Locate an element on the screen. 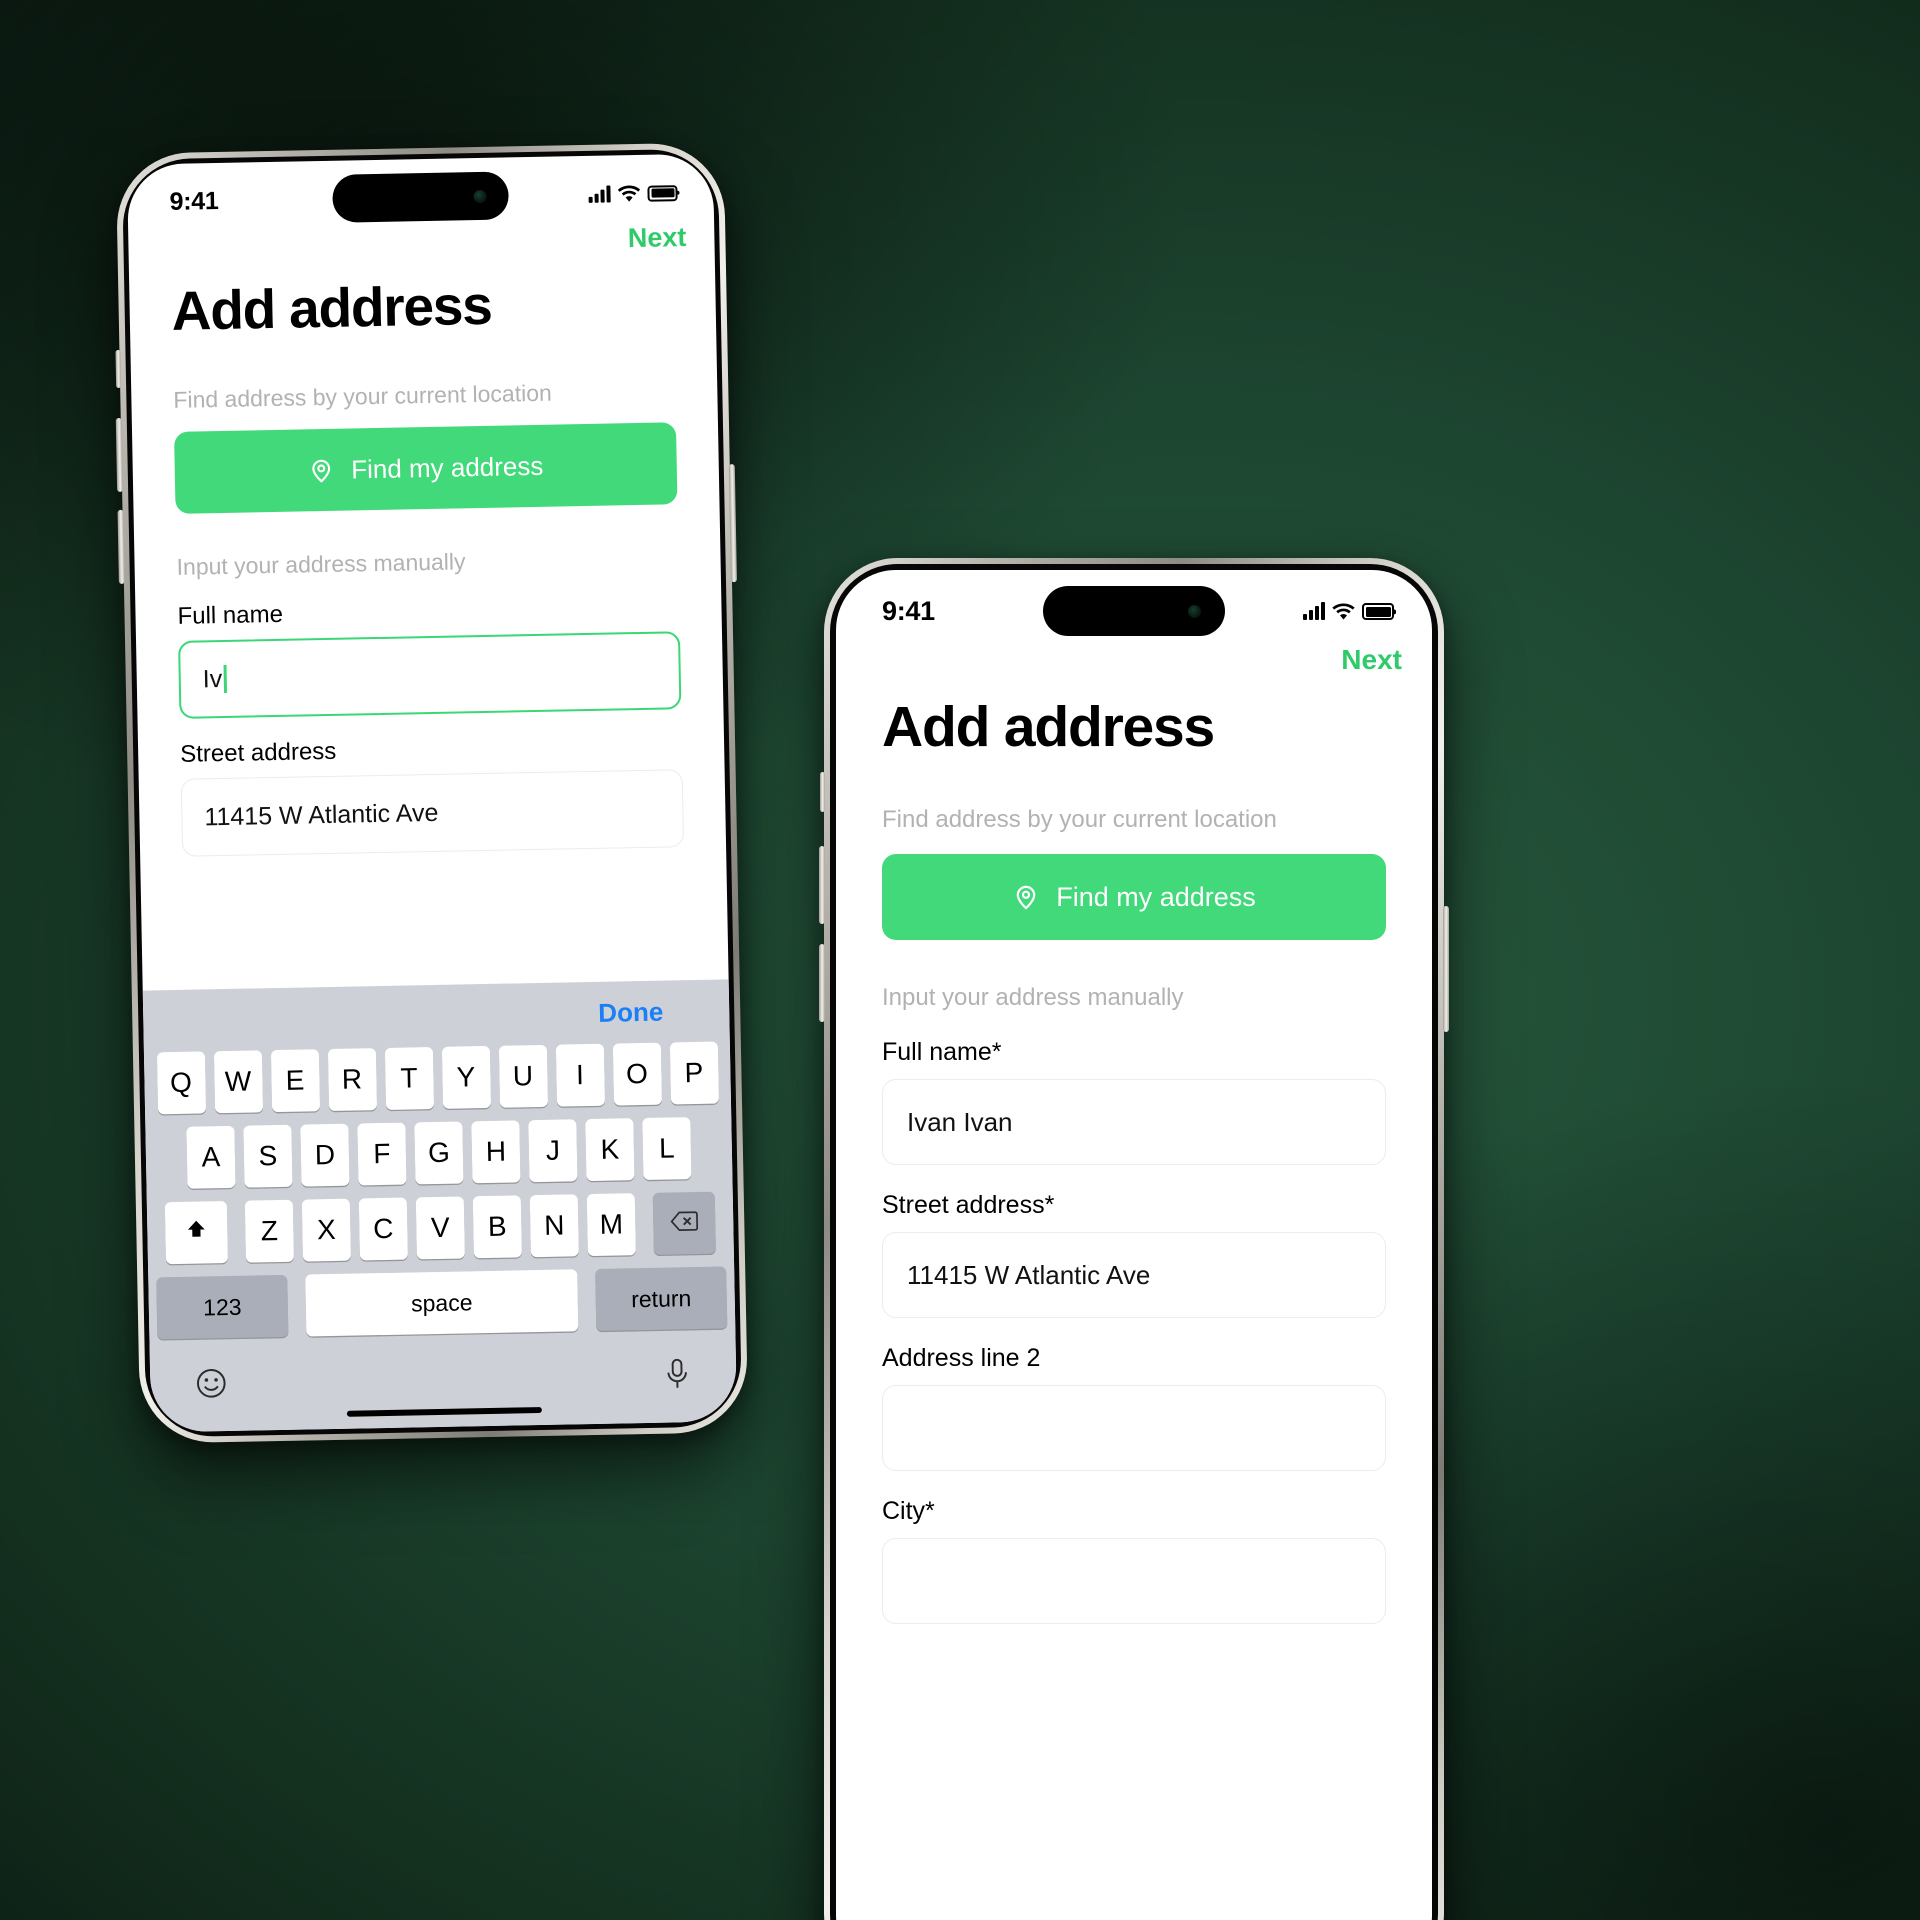  city-field-wrap is located at coordinates (1134, 1575).